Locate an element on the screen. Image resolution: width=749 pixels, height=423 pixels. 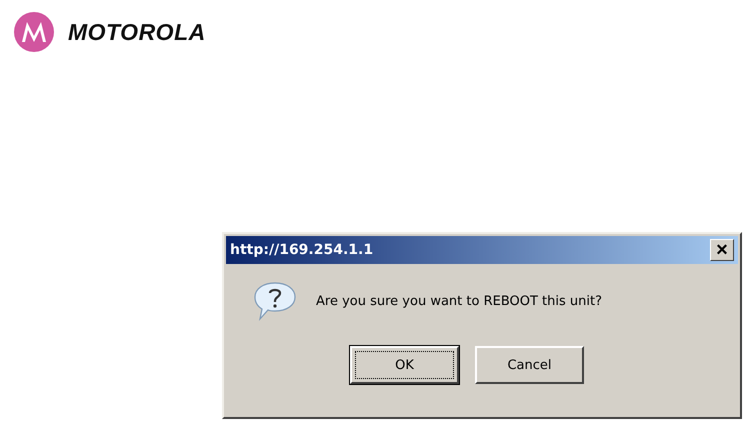
cancel-button: Cancel is located at coordinates (529, 365).